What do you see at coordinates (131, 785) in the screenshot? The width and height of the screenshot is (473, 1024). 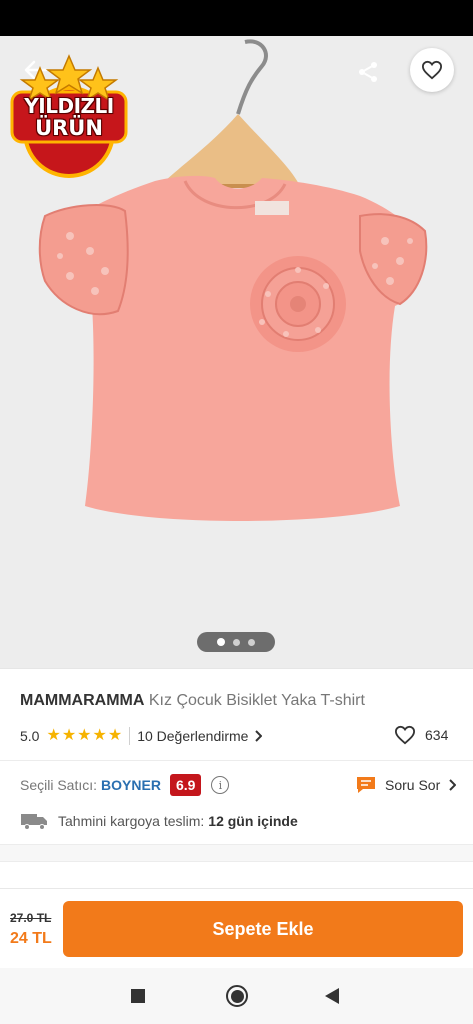 I see `seller-name-link: BOYNER` at bounding box center [131, 785].